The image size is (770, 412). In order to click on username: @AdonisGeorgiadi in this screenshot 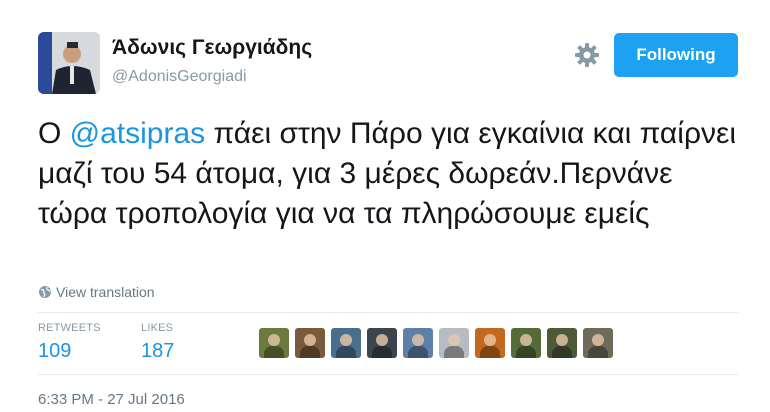, I will do `click(179, 77)`.